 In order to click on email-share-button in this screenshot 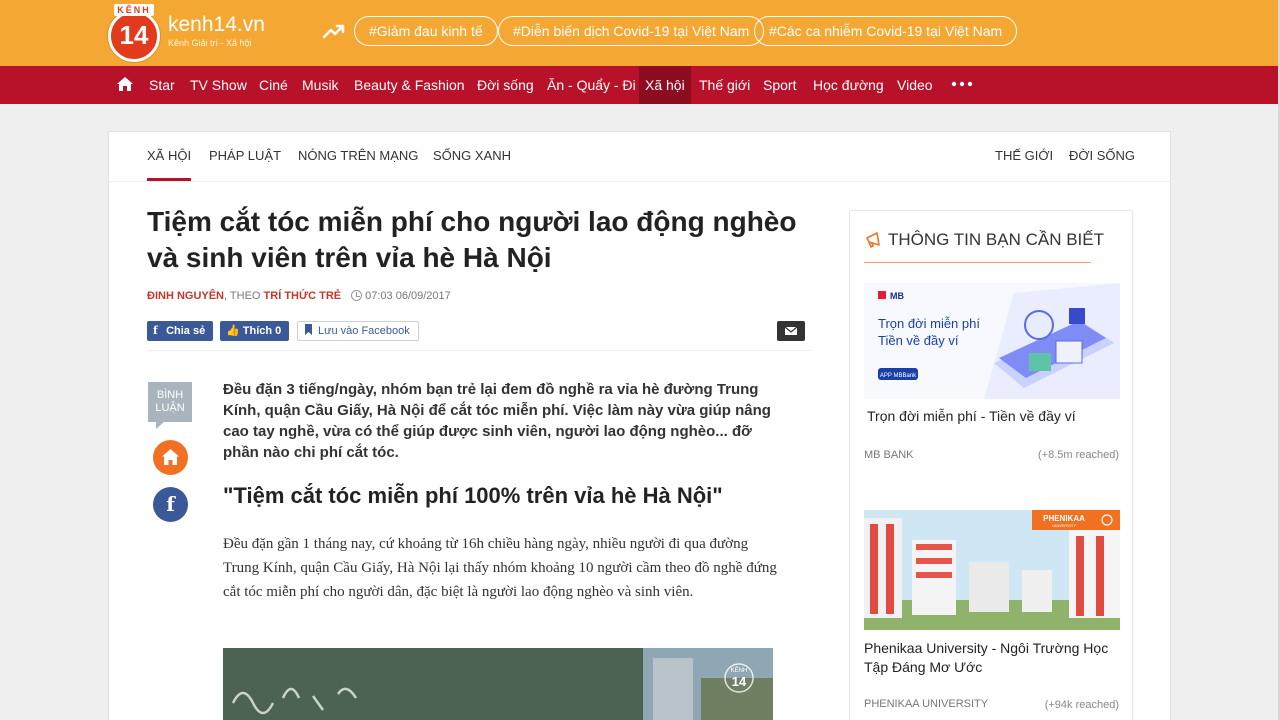, I will do `click(791, 331)`.